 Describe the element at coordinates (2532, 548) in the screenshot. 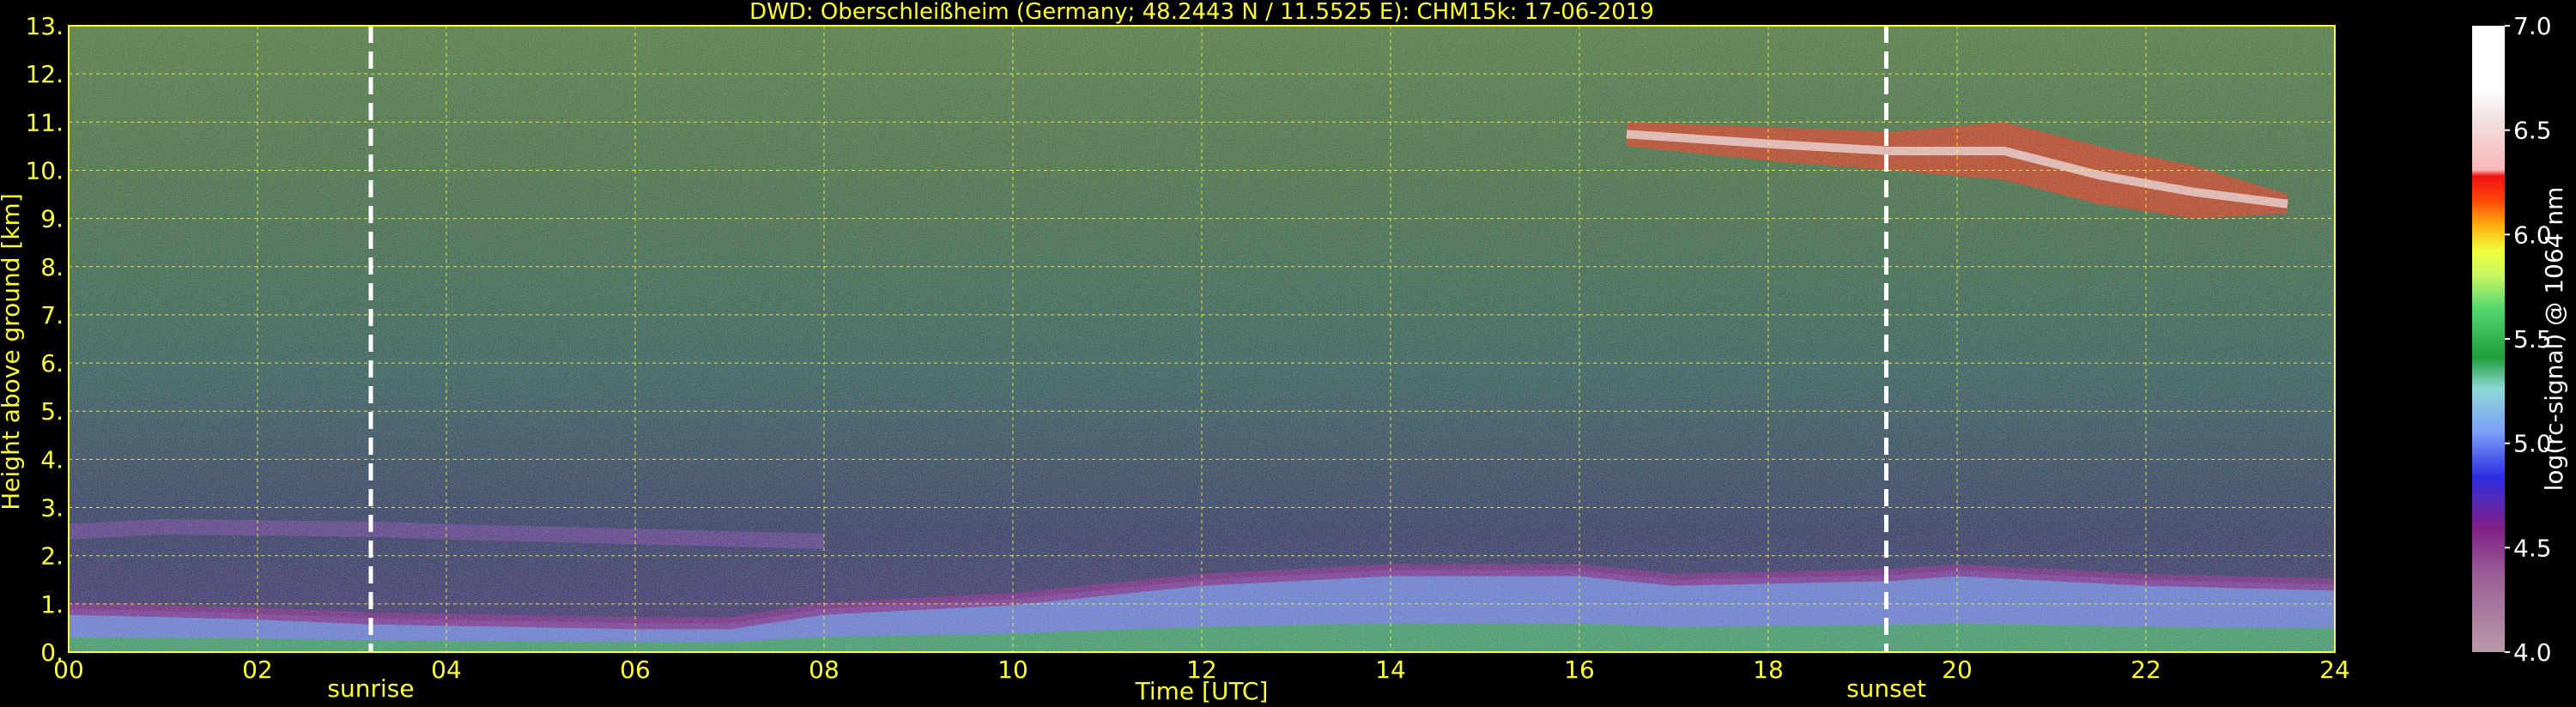

I see `colorbar-tick-label: 4.5` at that location.